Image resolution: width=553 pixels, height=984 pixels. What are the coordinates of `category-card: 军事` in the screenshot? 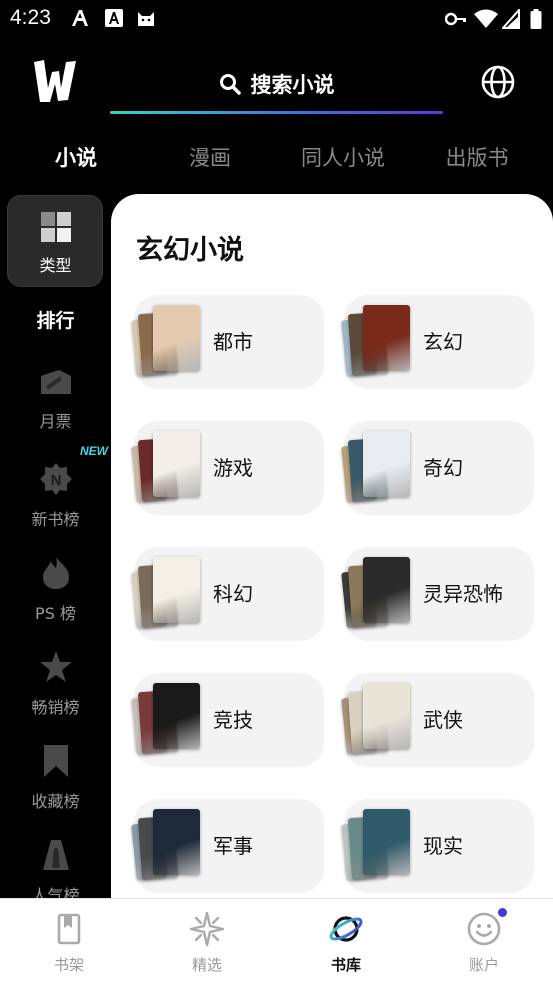 It's located at (227, 846).